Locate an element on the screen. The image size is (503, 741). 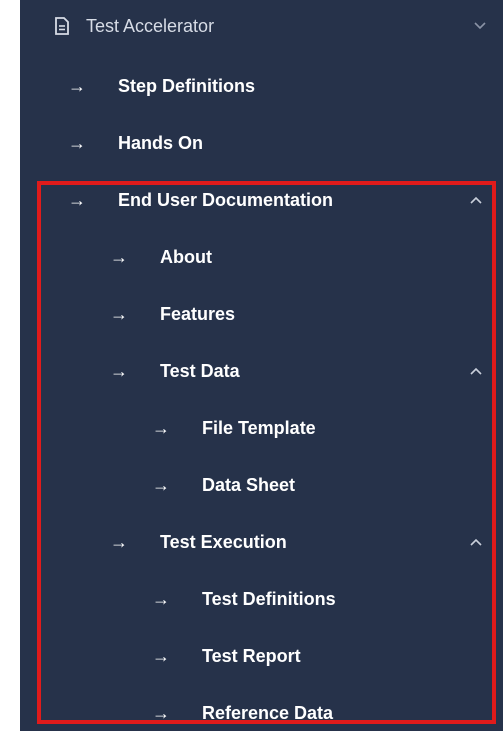
sidebar-item-step-definitions: → Step Definitions is located at coordinates (283, 86).